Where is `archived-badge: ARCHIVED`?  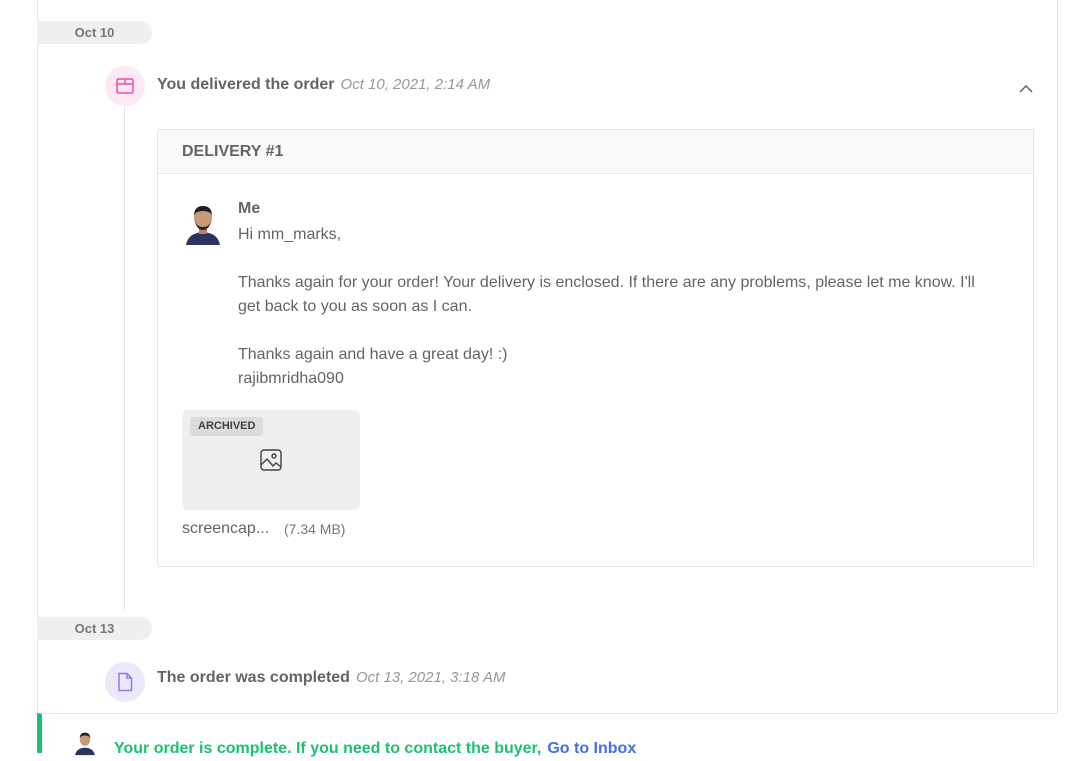 archived-badge: ARCHIVED is located at coordinates (227, 426).